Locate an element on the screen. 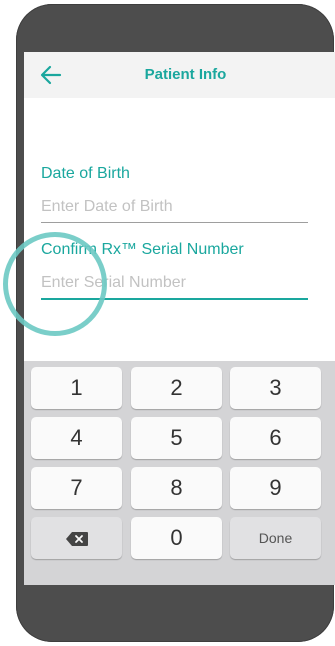 The width and height of the screenshot is (335, 646). done-key: Done is located at coordinates (275, 538).